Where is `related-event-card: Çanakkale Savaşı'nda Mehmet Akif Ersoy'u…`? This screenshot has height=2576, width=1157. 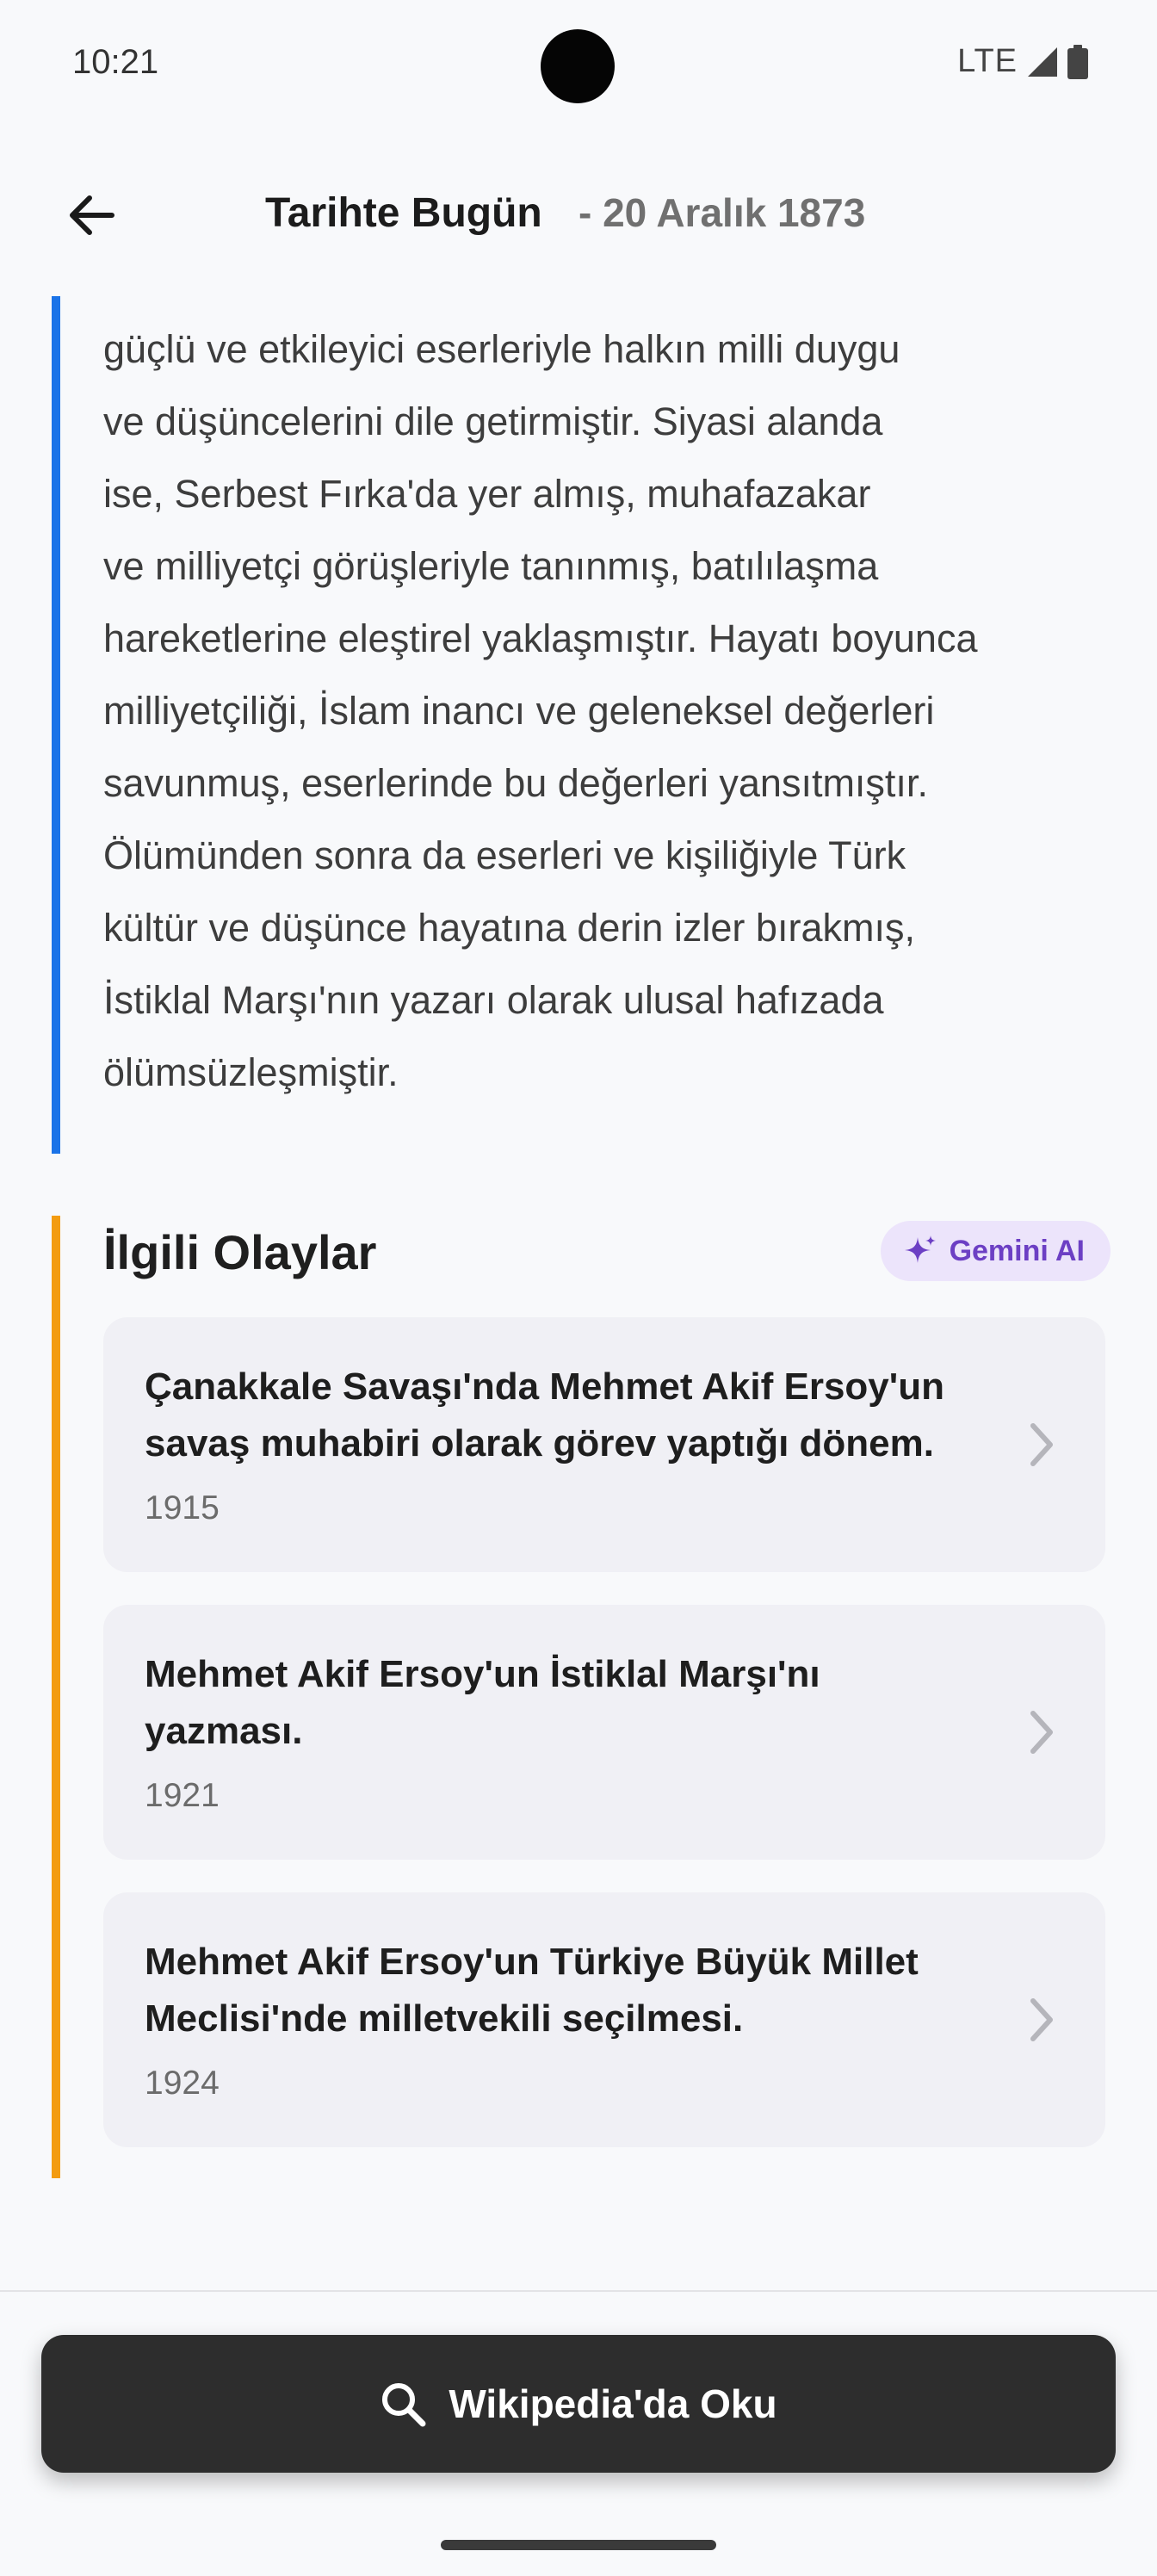 related-event-card: Çanakkale Savaşı'nda Mehmet Akif Ersoy'u… is located at coordinates (604, 1444).